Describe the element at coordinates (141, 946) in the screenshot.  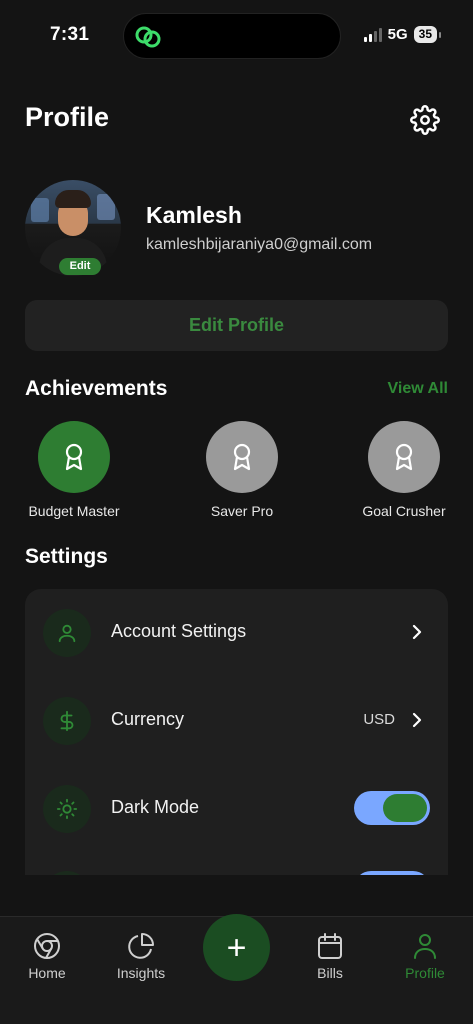
I see `pie-chart-icon` at that location.